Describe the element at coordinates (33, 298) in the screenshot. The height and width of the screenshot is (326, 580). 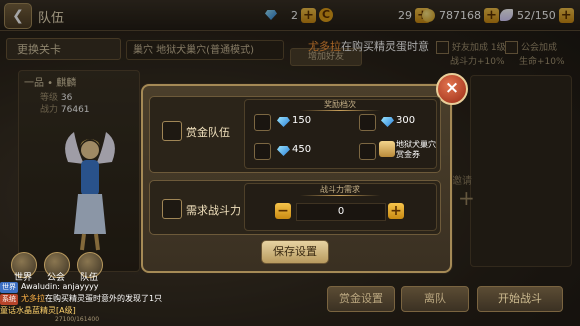
I see `chat-player: 尤多拉` at that location.